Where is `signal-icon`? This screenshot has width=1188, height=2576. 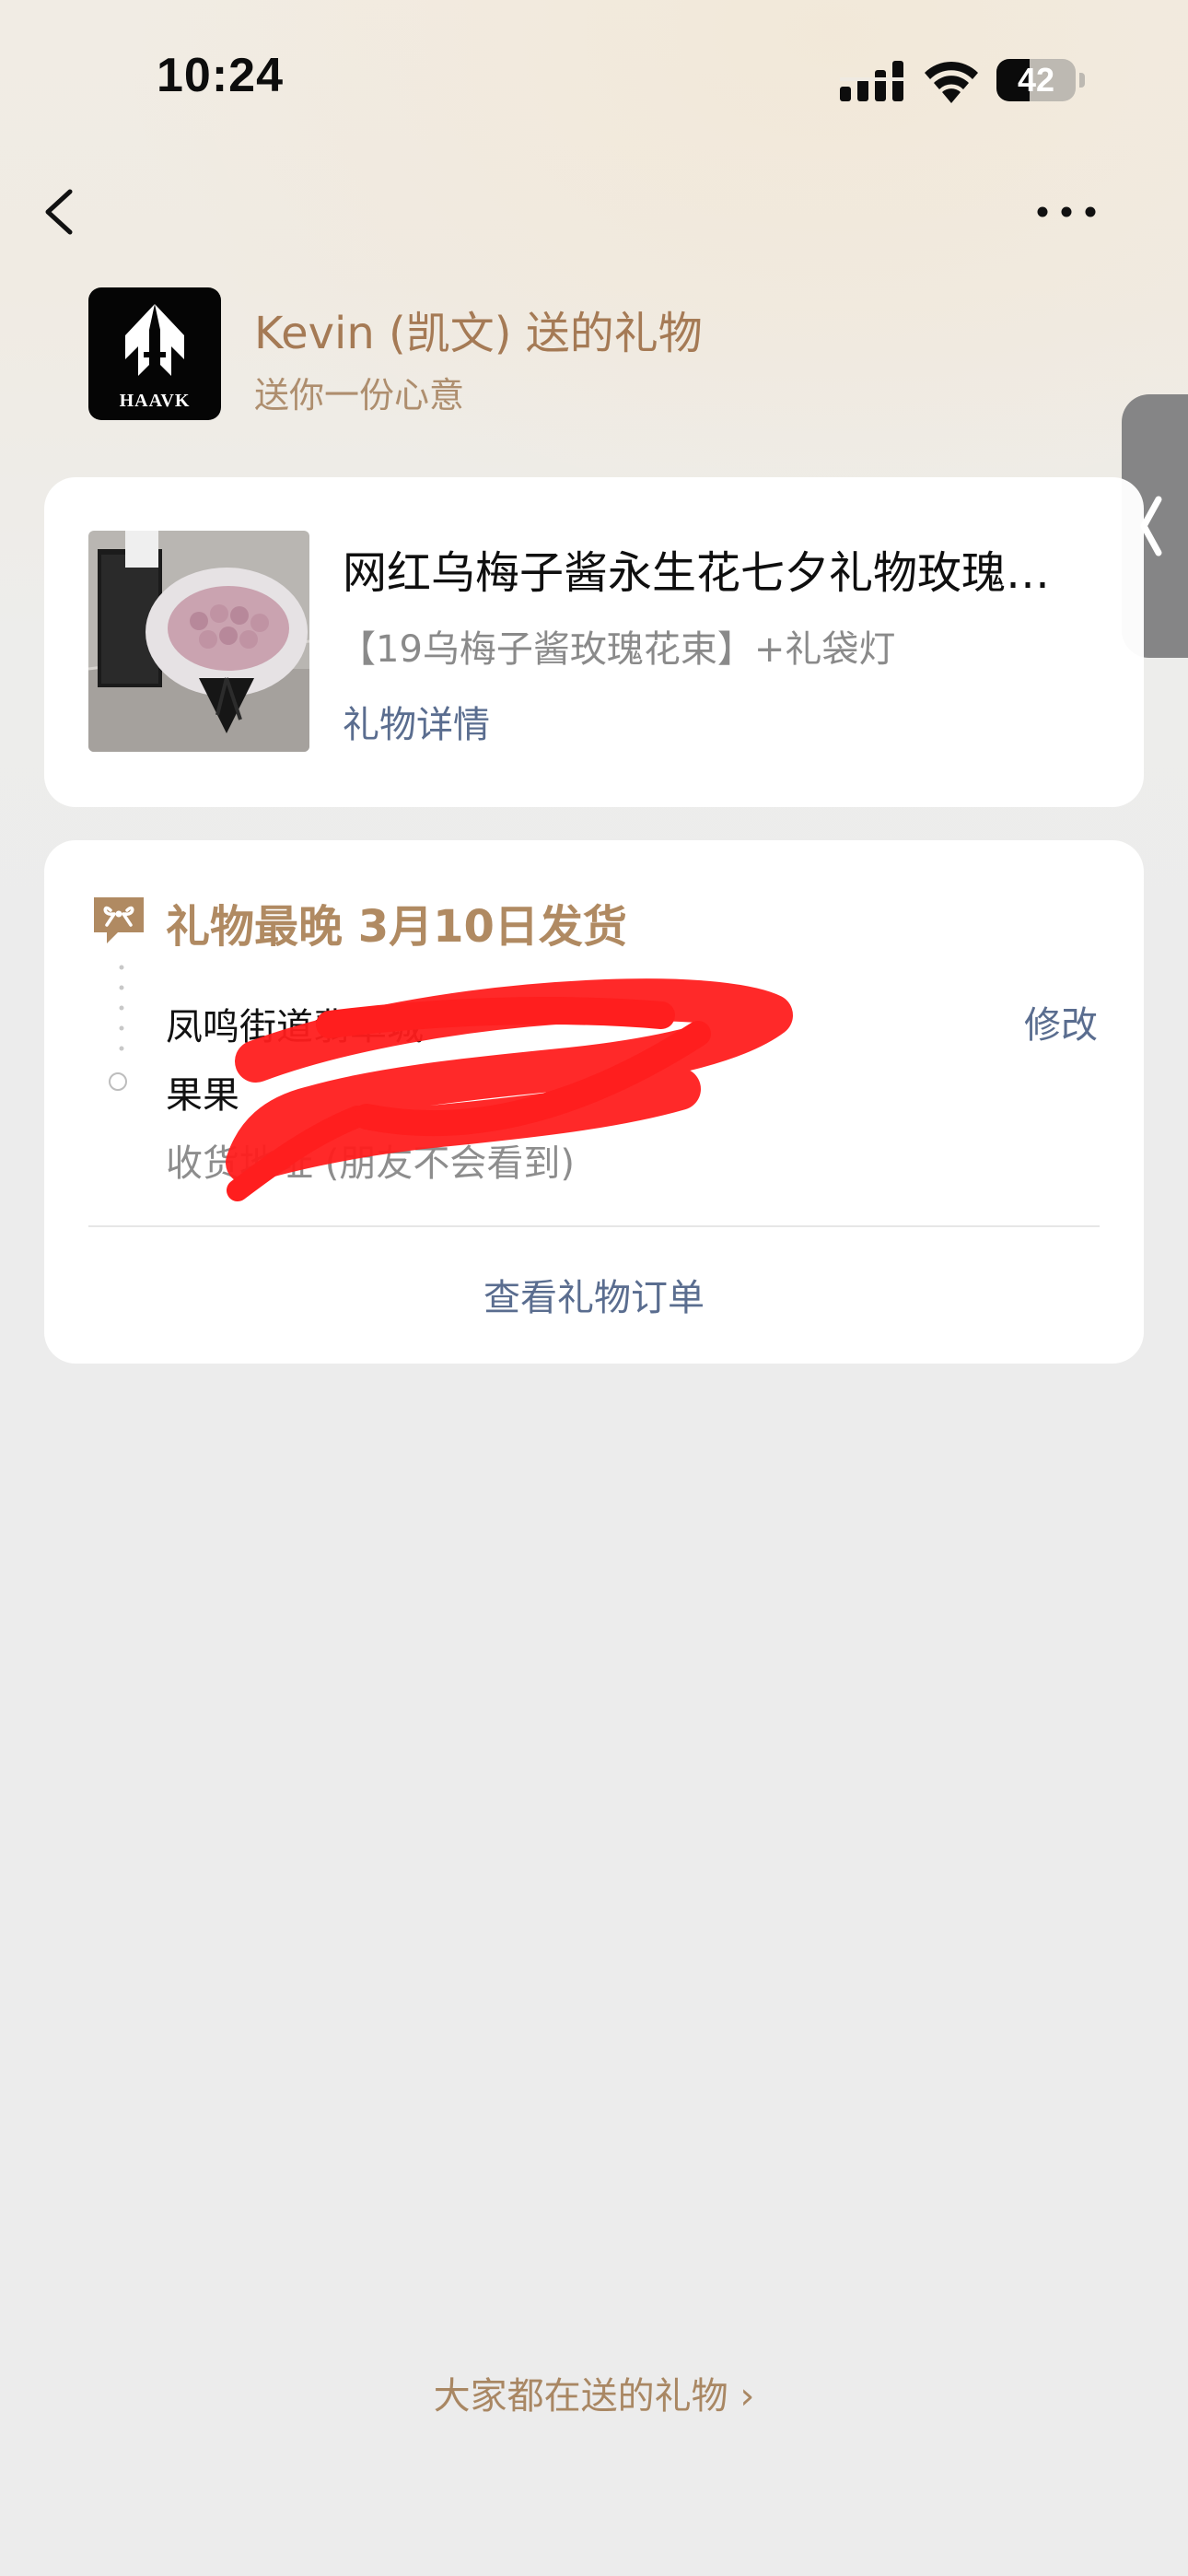
signal-icon is located at coordinates (872, 81).